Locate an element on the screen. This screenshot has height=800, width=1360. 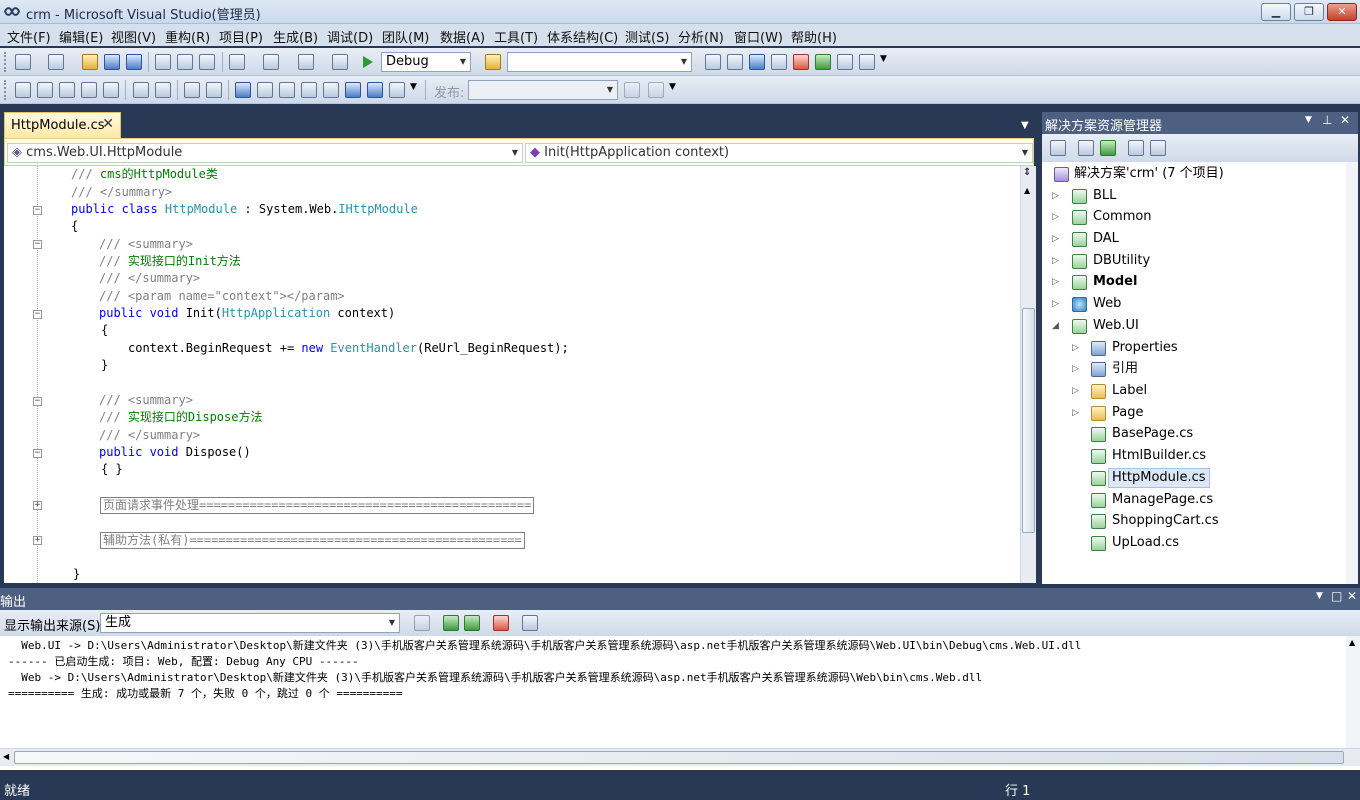
close-button: ✕ is located at coordinates (1342, 12).